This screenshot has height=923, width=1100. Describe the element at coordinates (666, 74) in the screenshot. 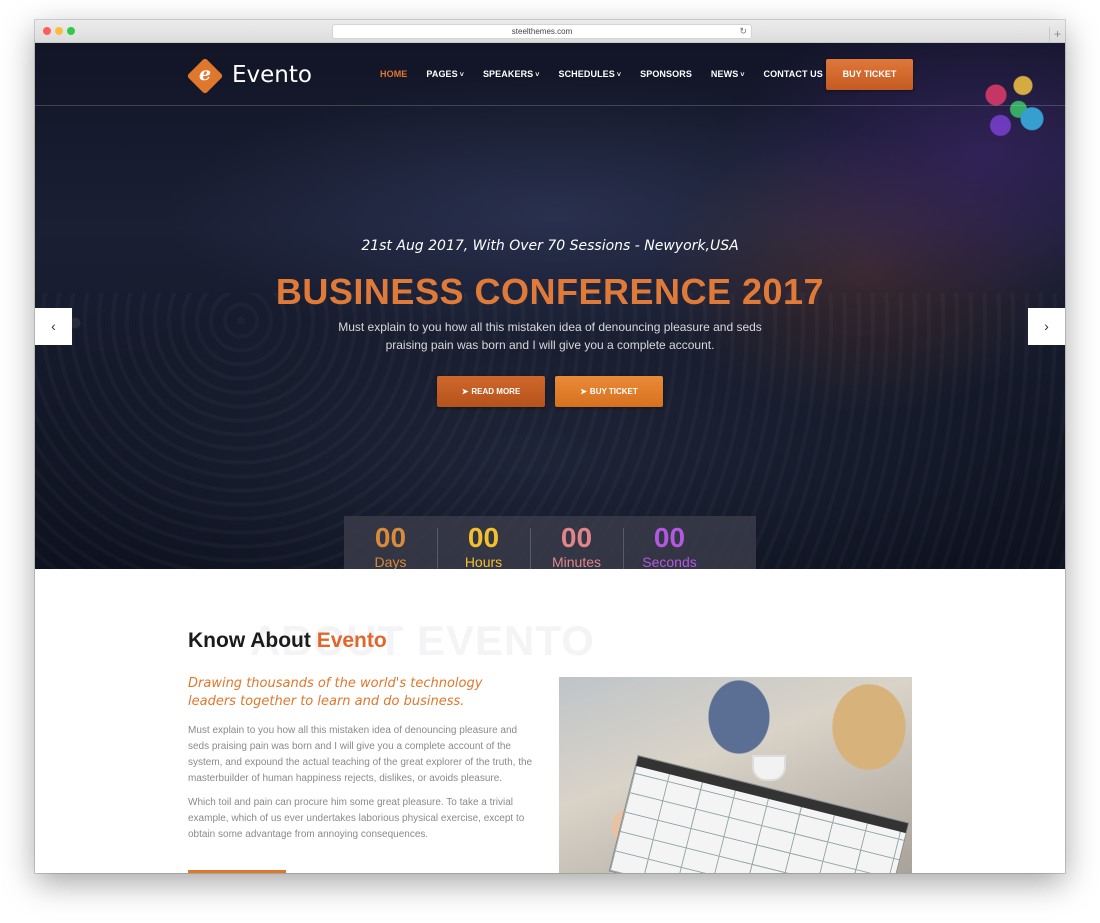

I see `nav-item-sponsors: SPONSORS` at that location.